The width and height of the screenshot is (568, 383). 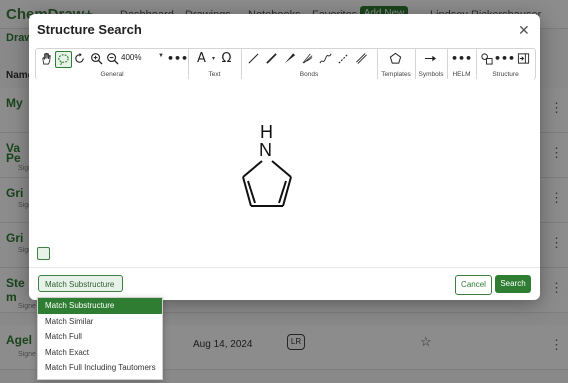 What do you see at coordinates (46, 58) in the screenshot?
I see `hand-pan-icon` at bounding box center [46, 58].